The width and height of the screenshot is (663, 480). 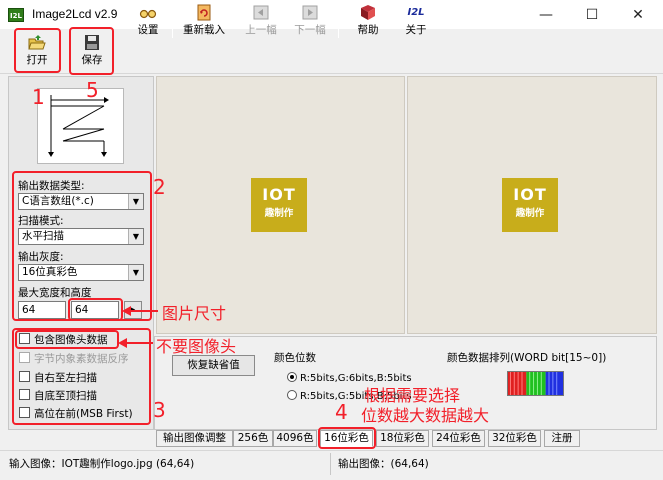 What do you see at coordinates (194, 313) in the screenshot?
I see `annotation-image-size: 图片尺寸` at bounding box center [194, 313].